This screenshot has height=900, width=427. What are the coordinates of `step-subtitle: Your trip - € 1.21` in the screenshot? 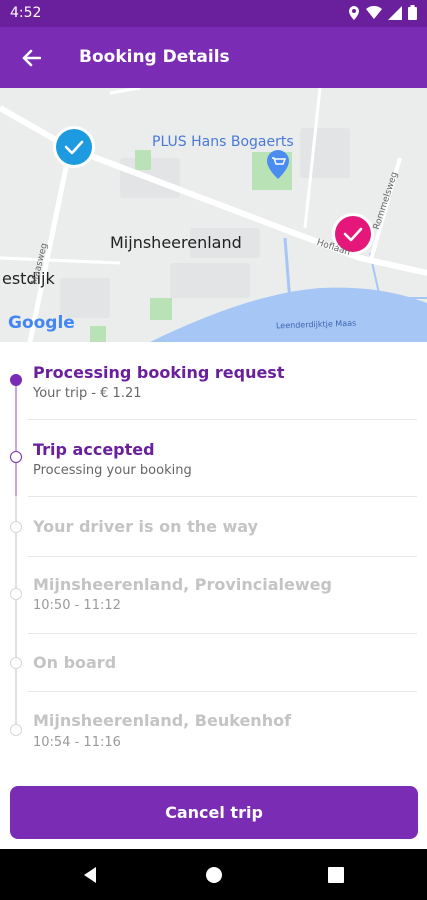 It's located at (87, 393).